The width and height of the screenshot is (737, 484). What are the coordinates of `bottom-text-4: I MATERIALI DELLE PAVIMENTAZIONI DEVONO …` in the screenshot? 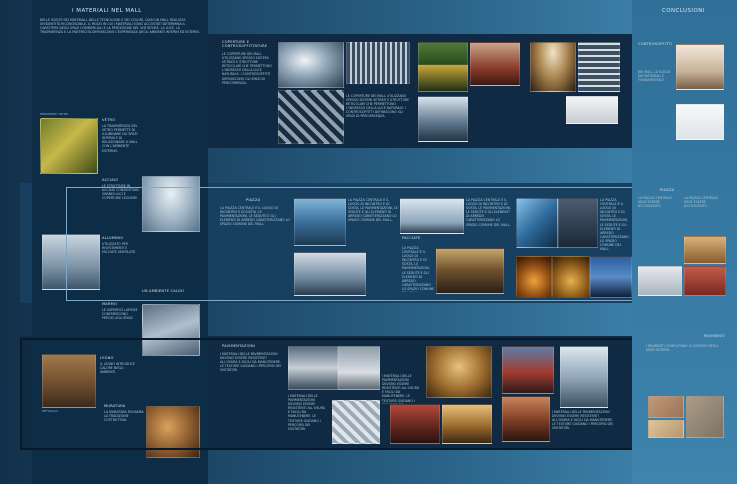 It's located at (583, 420).